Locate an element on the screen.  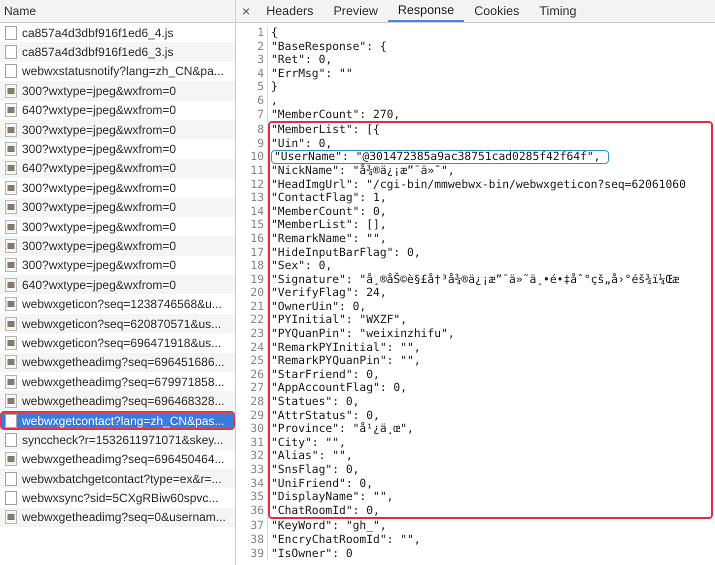
line-number: 21 is located at coordinates (257, 307).